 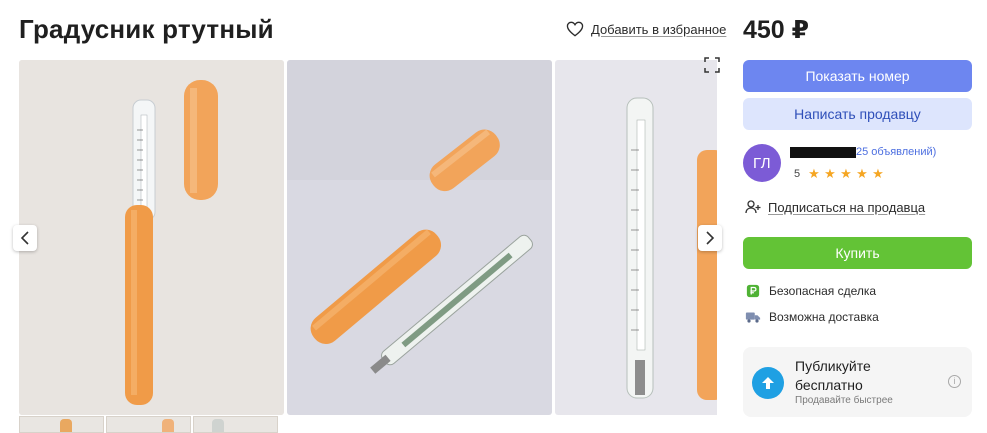 I want to click on buy-button: Купить, so click(x=857, y=253).